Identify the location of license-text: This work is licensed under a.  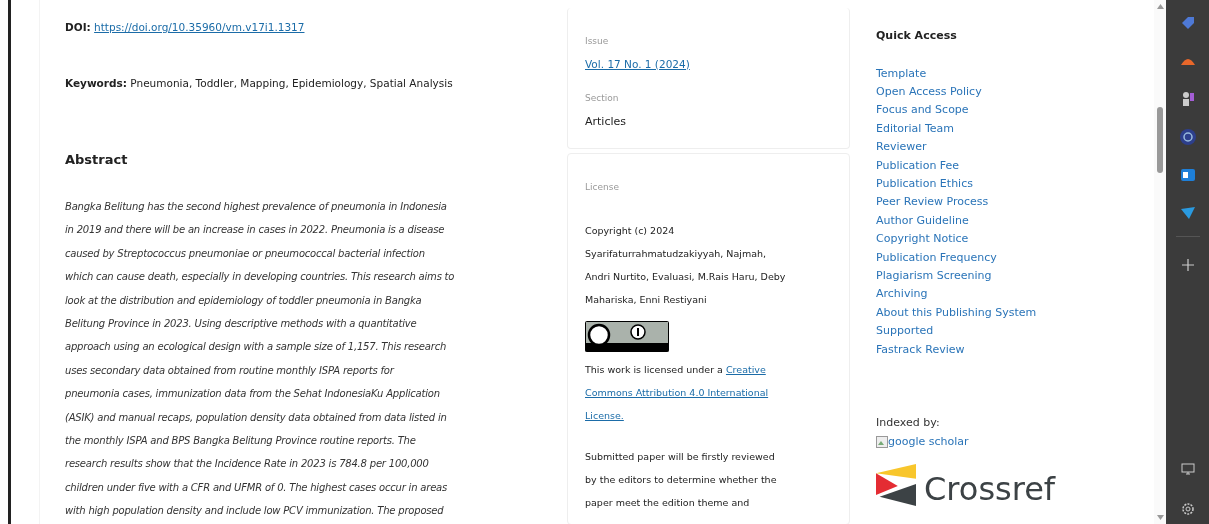
(654, 369).